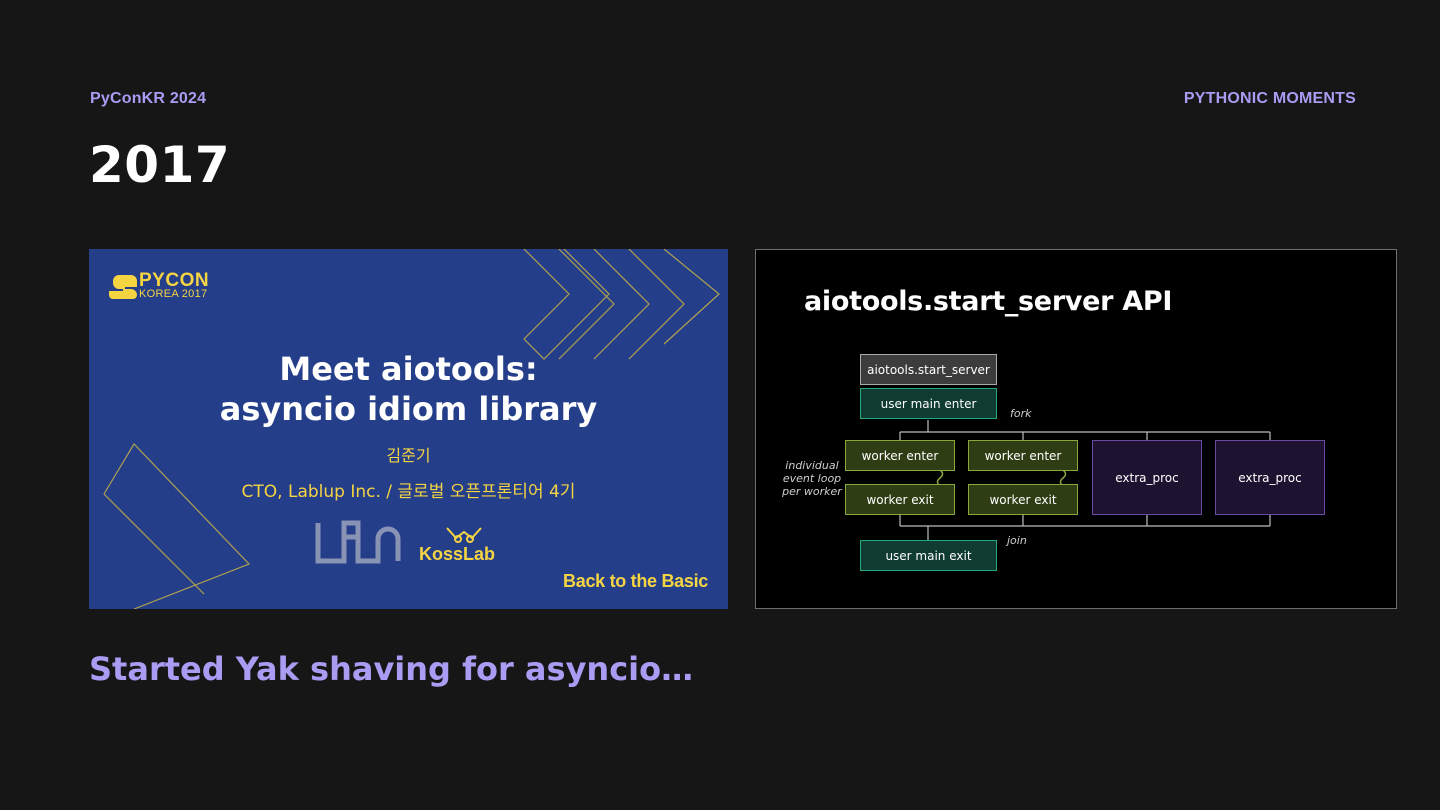 Image resolution: width=1440 pixels, height=810 pixels. What do you see at coordinates (1017, 540) in the screenshot?
I see `join-label: join` at bounding box center [1017, 540].